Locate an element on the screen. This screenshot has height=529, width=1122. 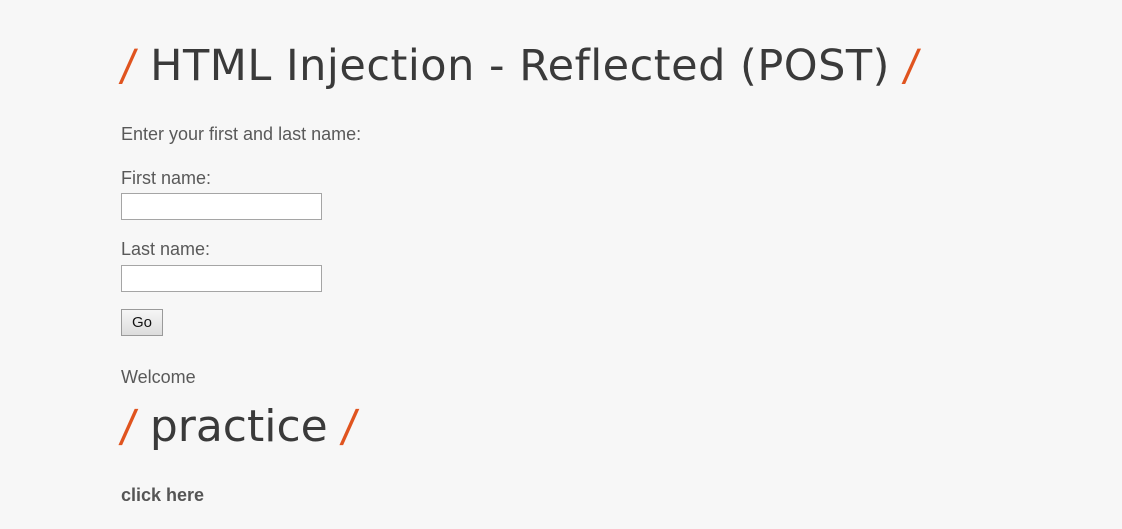
page-title: / HTML Injection - Reflected (POST) / is located at coordinates (520, 66).